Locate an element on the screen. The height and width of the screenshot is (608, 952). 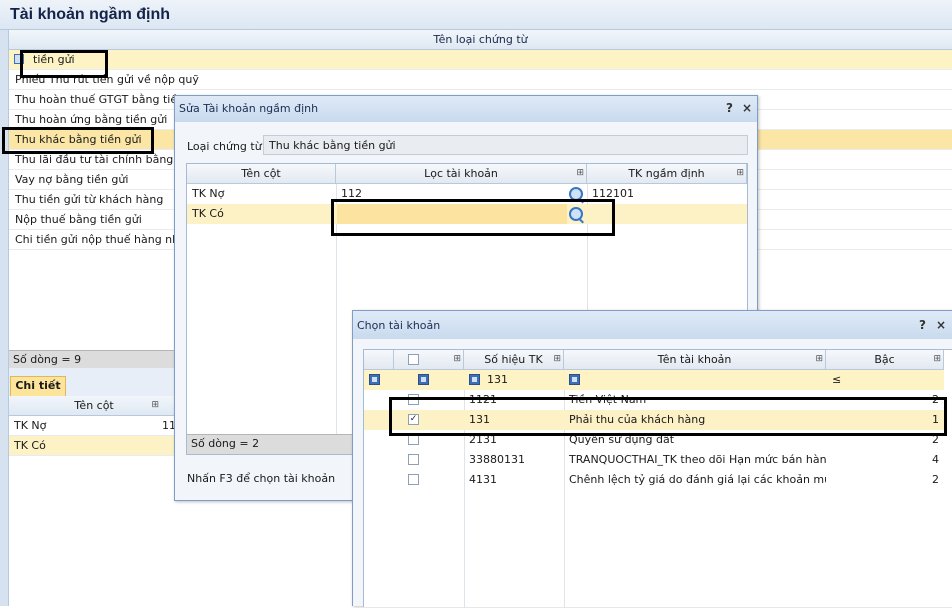
cell-account-number: 4131 is located at coordinates (483, 479).